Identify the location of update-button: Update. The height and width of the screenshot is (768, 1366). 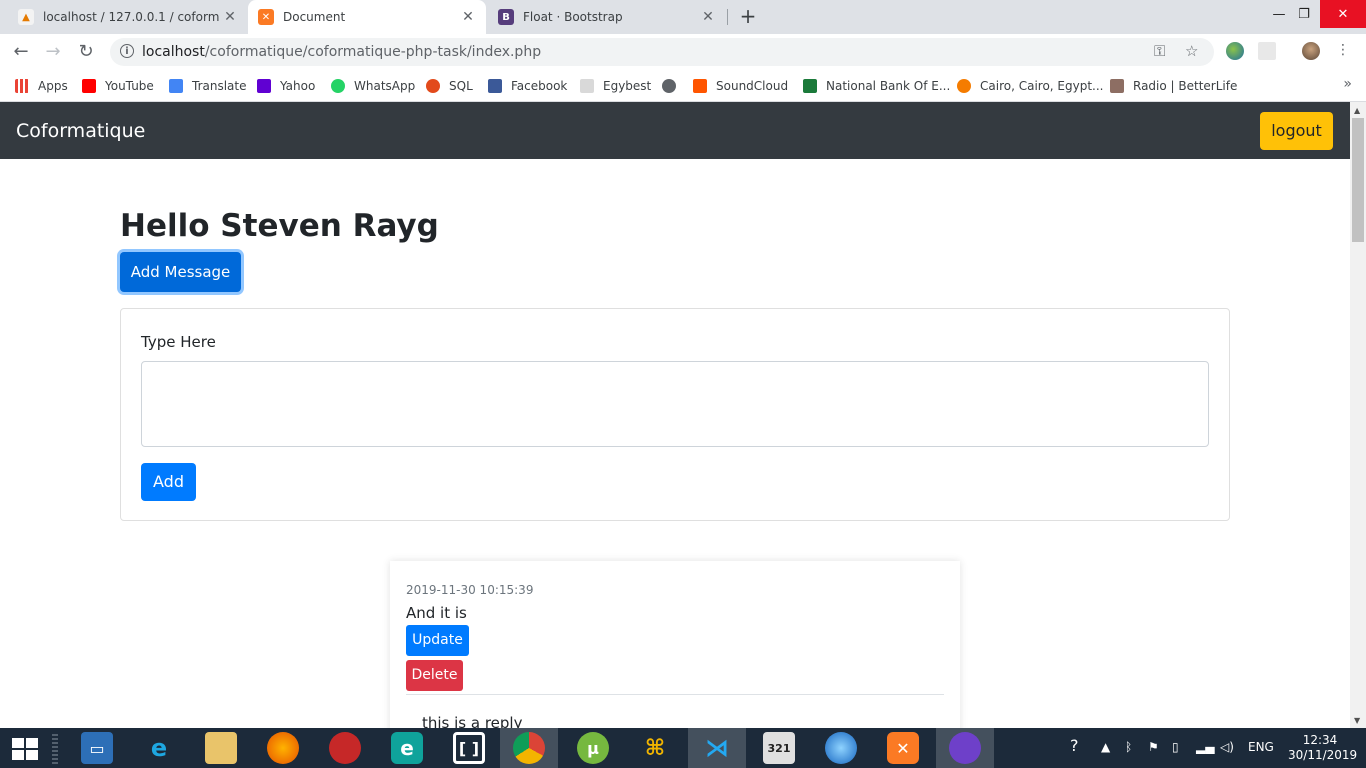
(437, 640).